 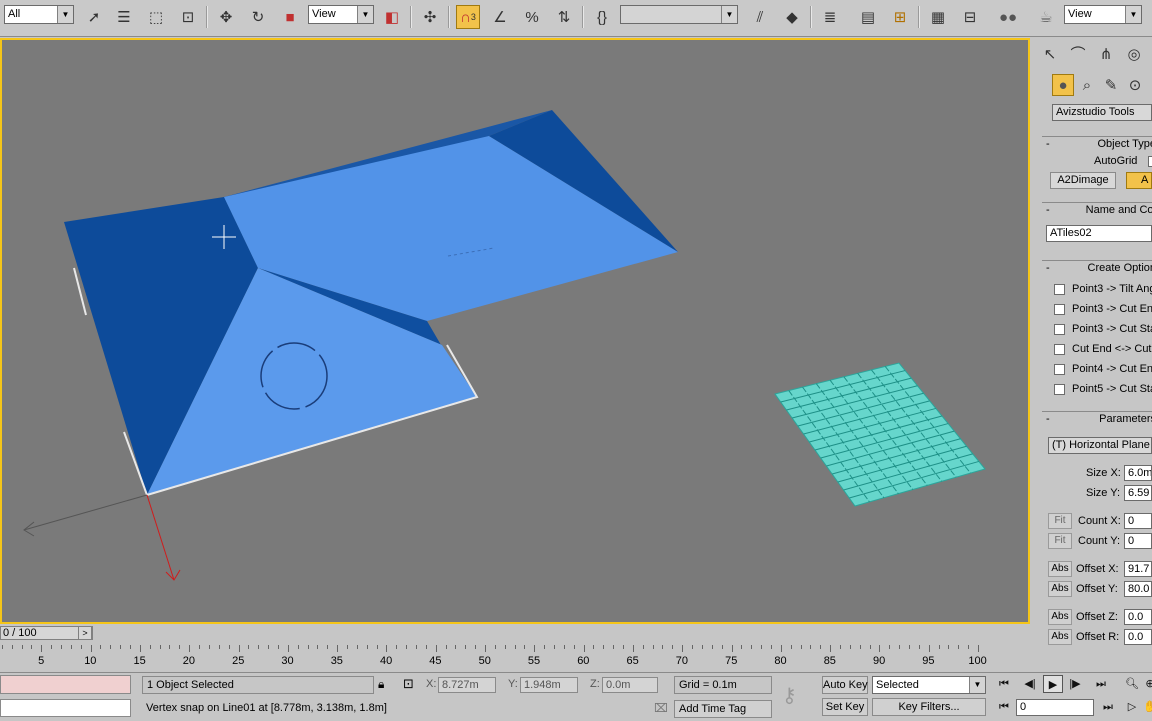 What do you see at coordinates (602, 17) in the screenshot?
I see `edit-named-selections-button: {}` at bounding box center [602, 17].